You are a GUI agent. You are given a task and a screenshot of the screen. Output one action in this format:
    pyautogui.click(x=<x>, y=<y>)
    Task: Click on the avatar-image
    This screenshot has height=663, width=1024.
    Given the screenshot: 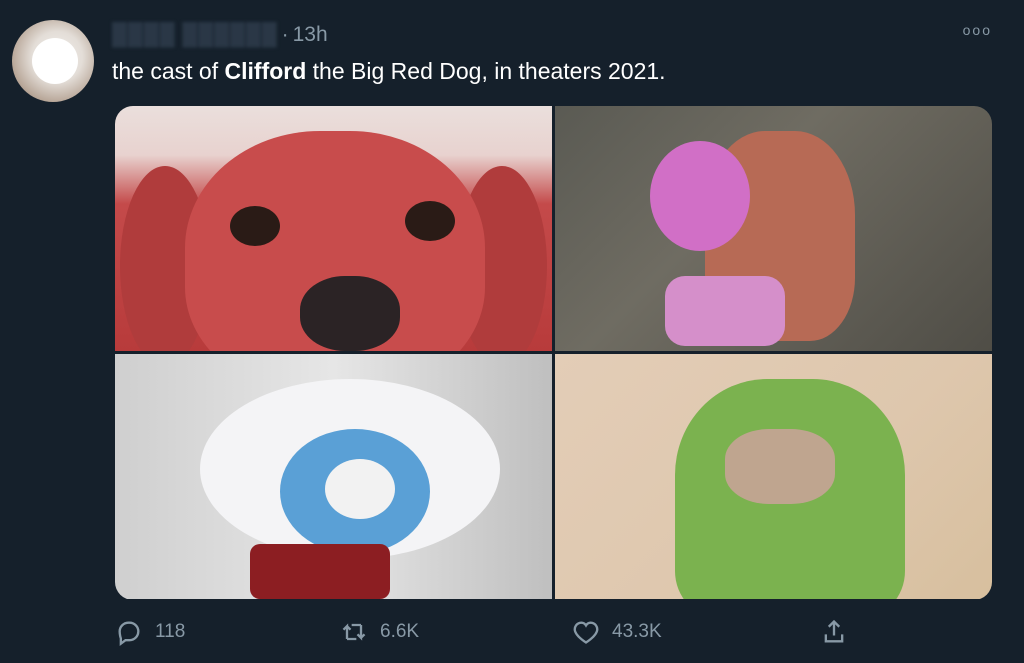 What is the action you would take?
    pyautogui.click(x=55, y=61)
    